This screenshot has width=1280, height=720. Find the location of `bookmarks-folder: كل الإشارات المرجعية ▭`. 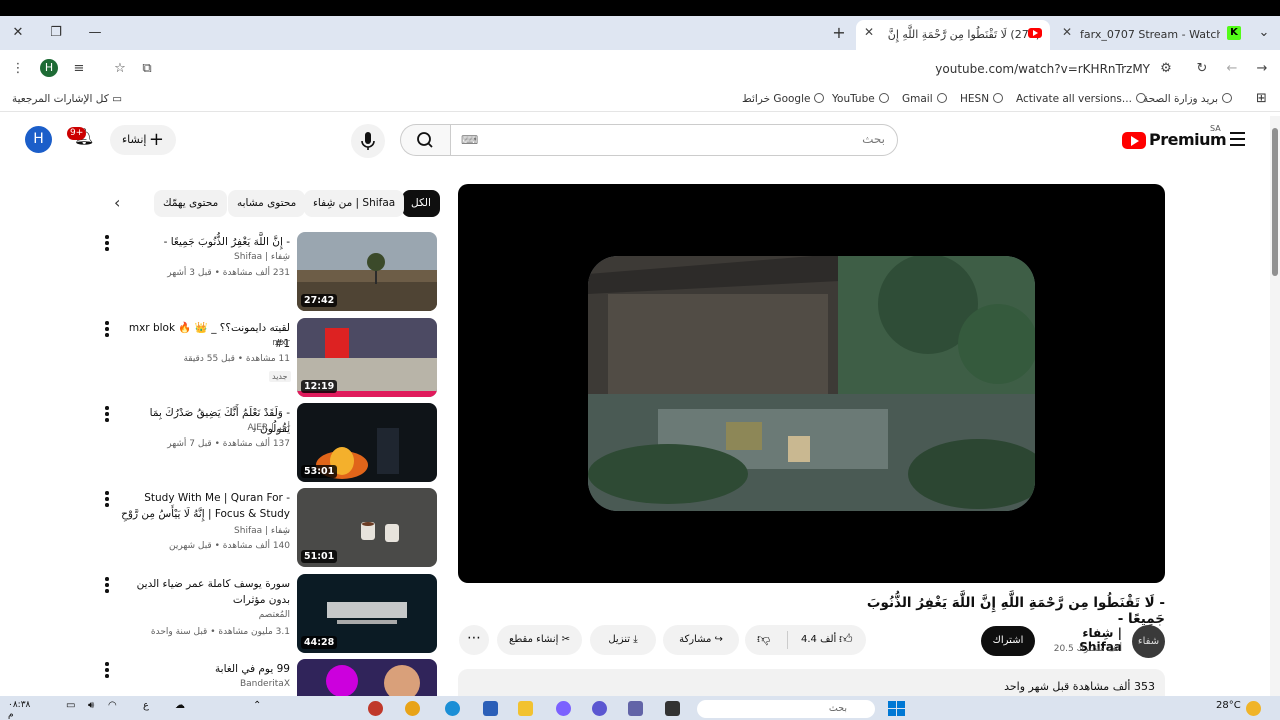

bookmarks-folder: كل الإشارات المرجعية ▭ is located at coordinates (67, 99).